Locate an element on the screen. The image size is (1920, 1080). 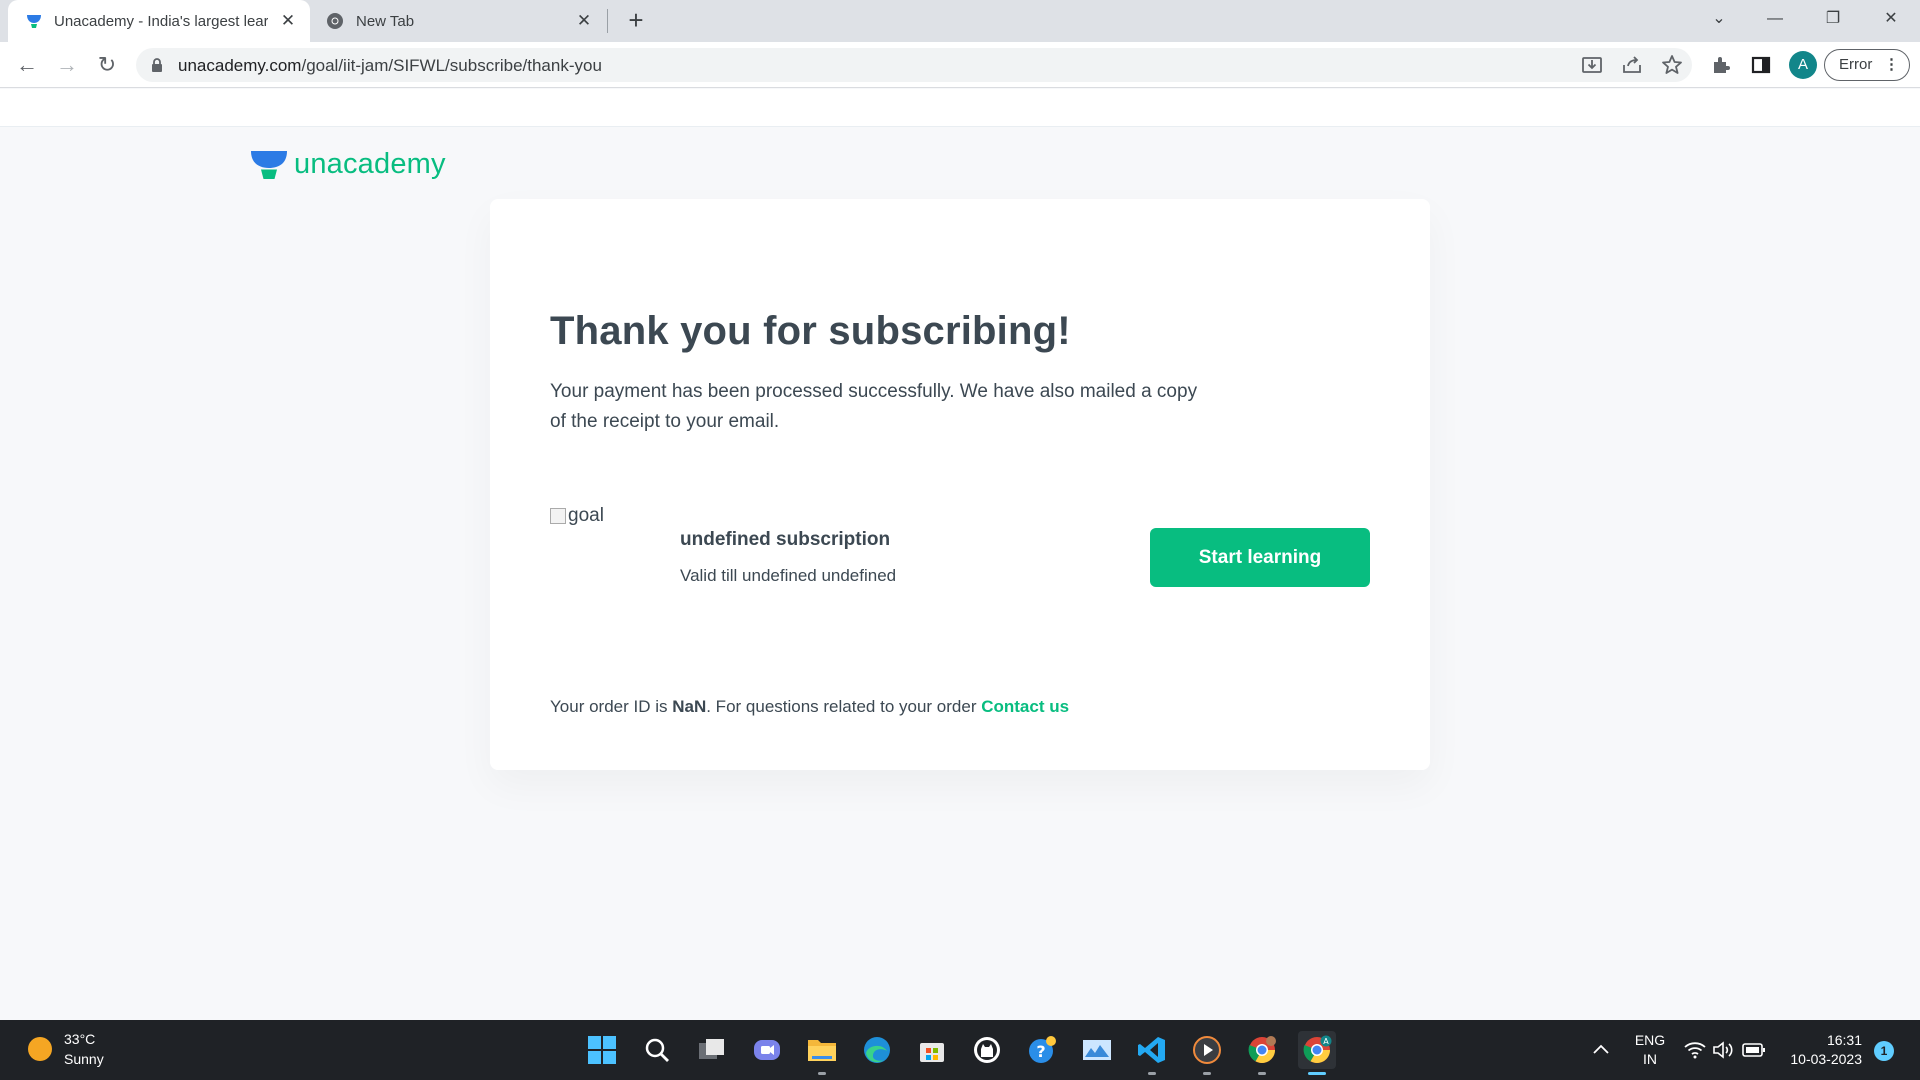
edge-icon is located at coordinates (877, 1050).